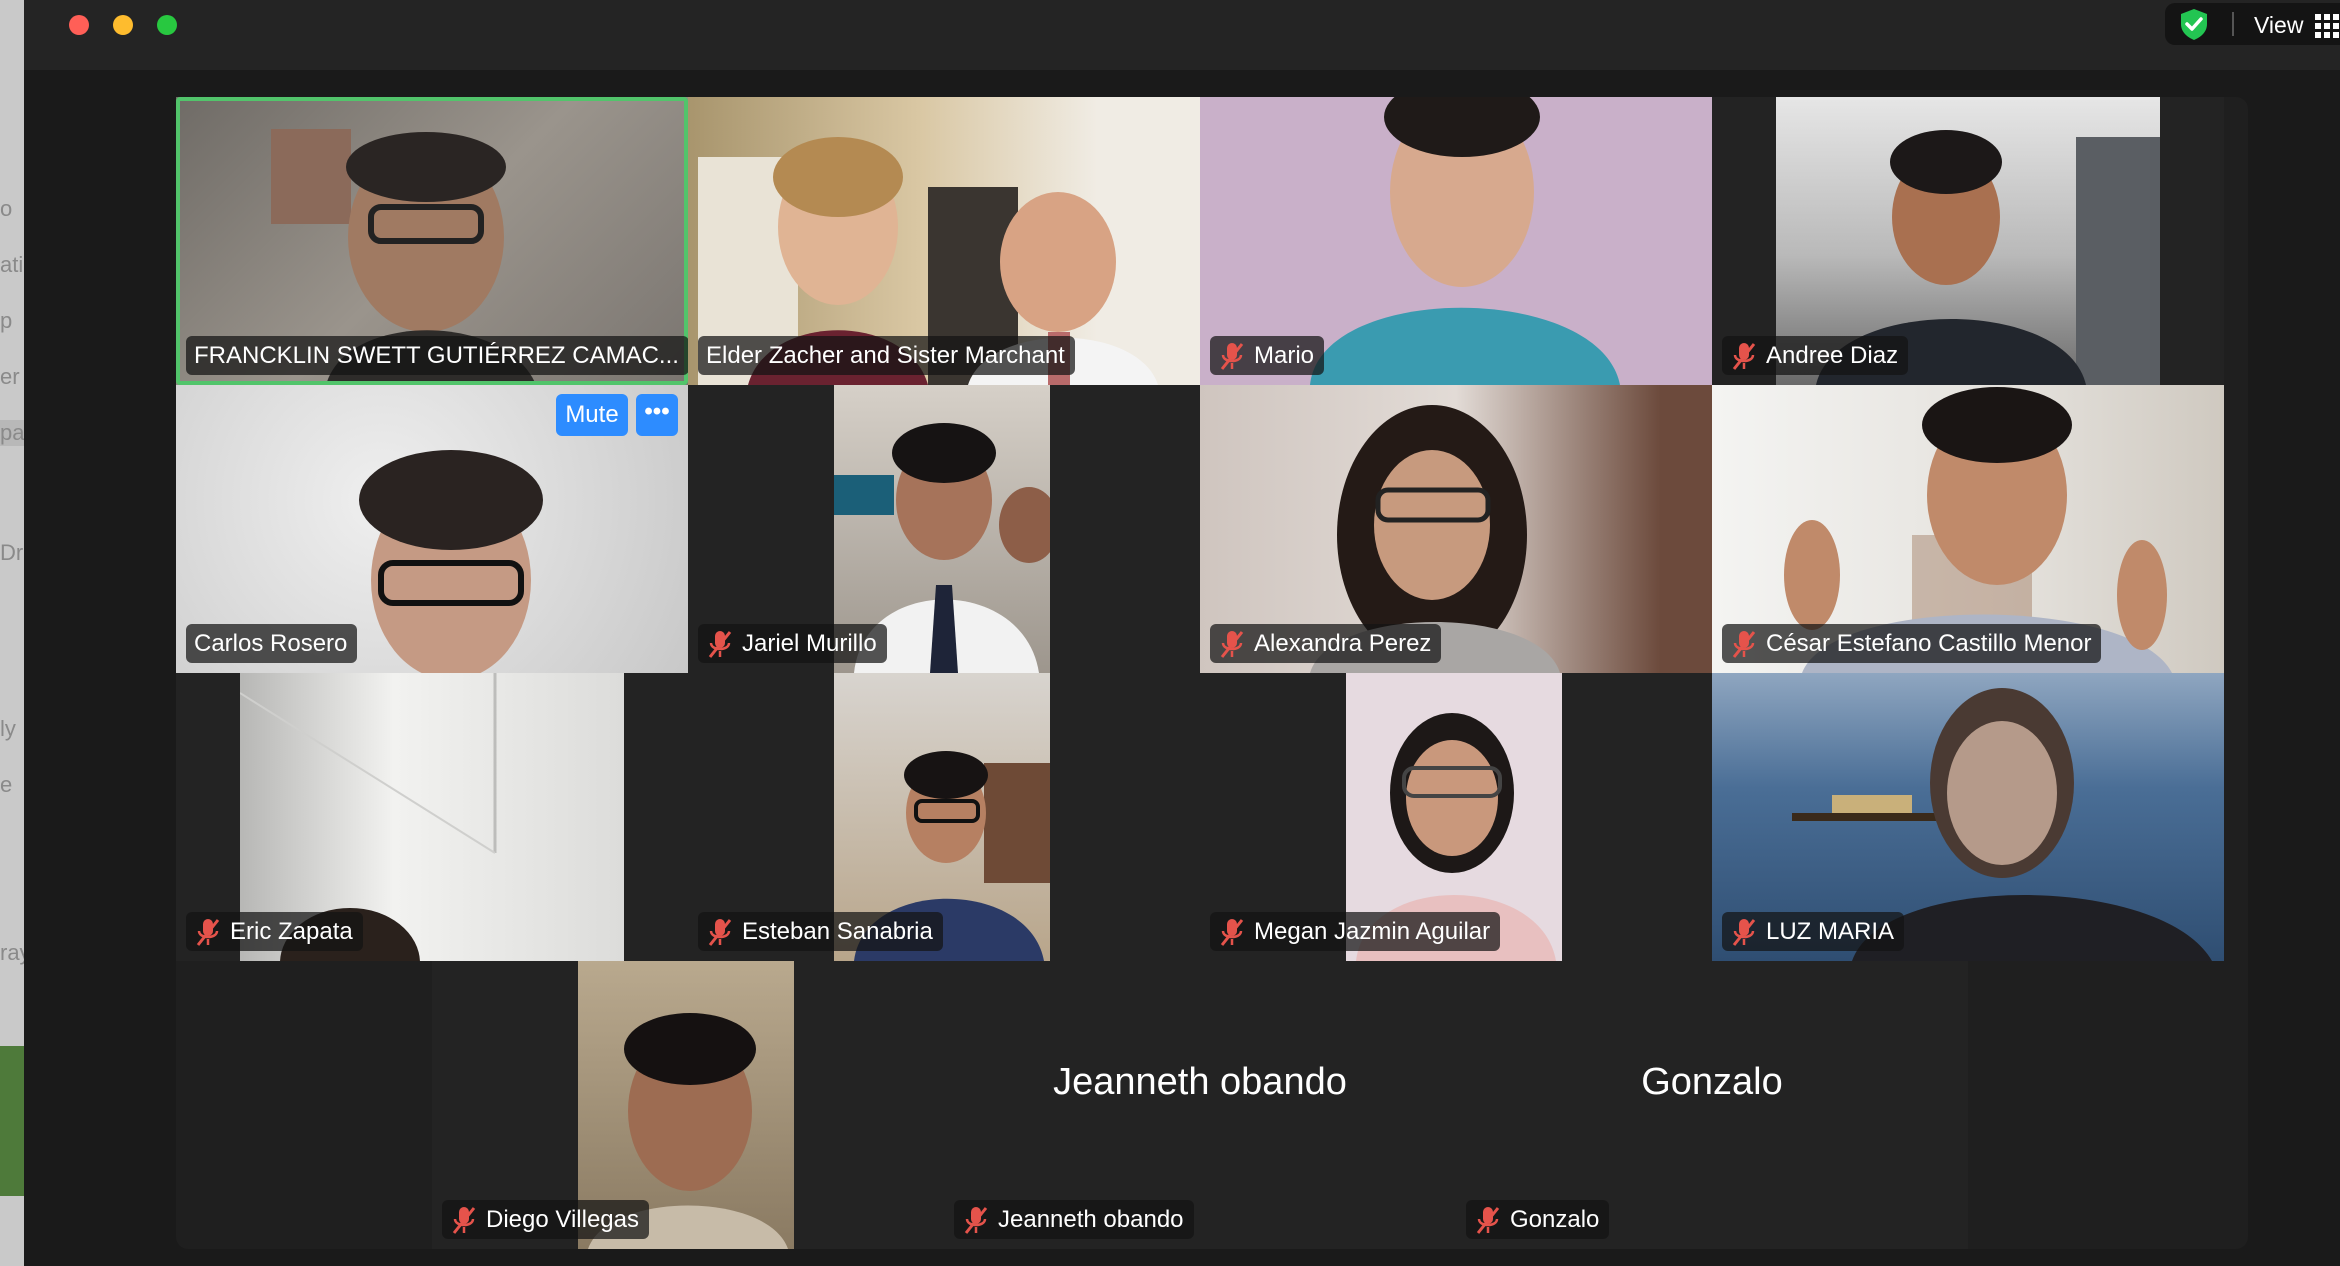 This screenshot has width=2340, height=1266. What do you see at coordinates (1343, 643) in the screenshot?
I see `participant-name: Alexandra Perez` at bounding box center [1343, 643].